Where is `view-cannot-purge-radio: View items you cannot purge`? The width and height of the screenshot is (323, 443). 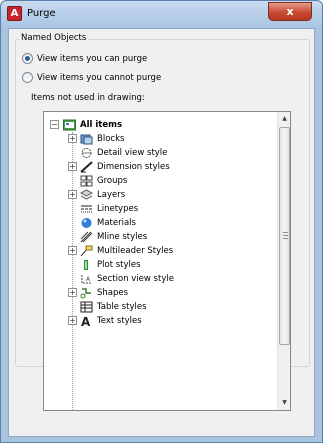
view-cannot-purge-radio: View items you cannot purge is located at coordinates (91, 77).